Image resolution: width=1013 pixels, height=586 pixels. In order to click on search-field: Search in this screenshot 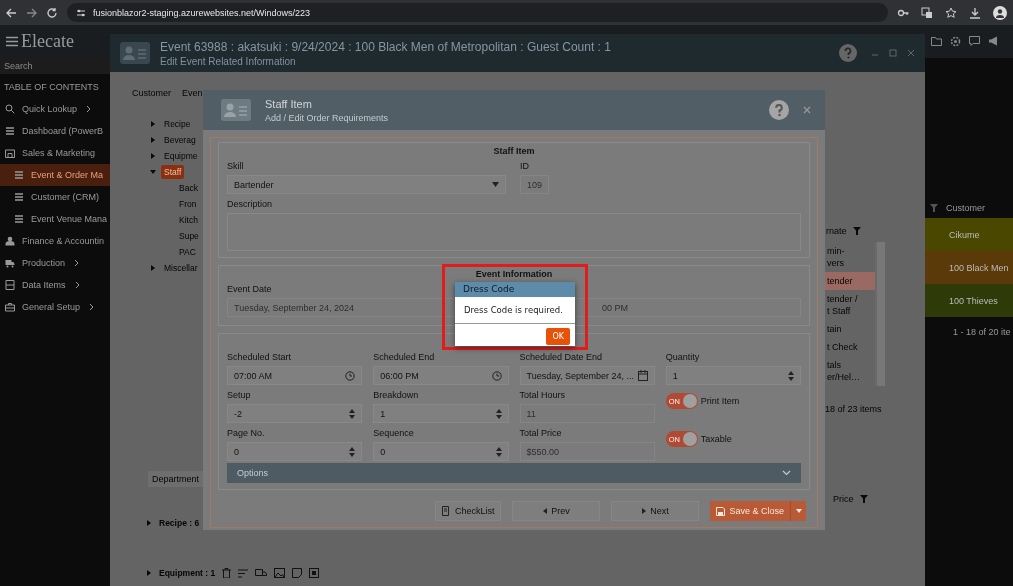, I will do `click(55, 66)`.